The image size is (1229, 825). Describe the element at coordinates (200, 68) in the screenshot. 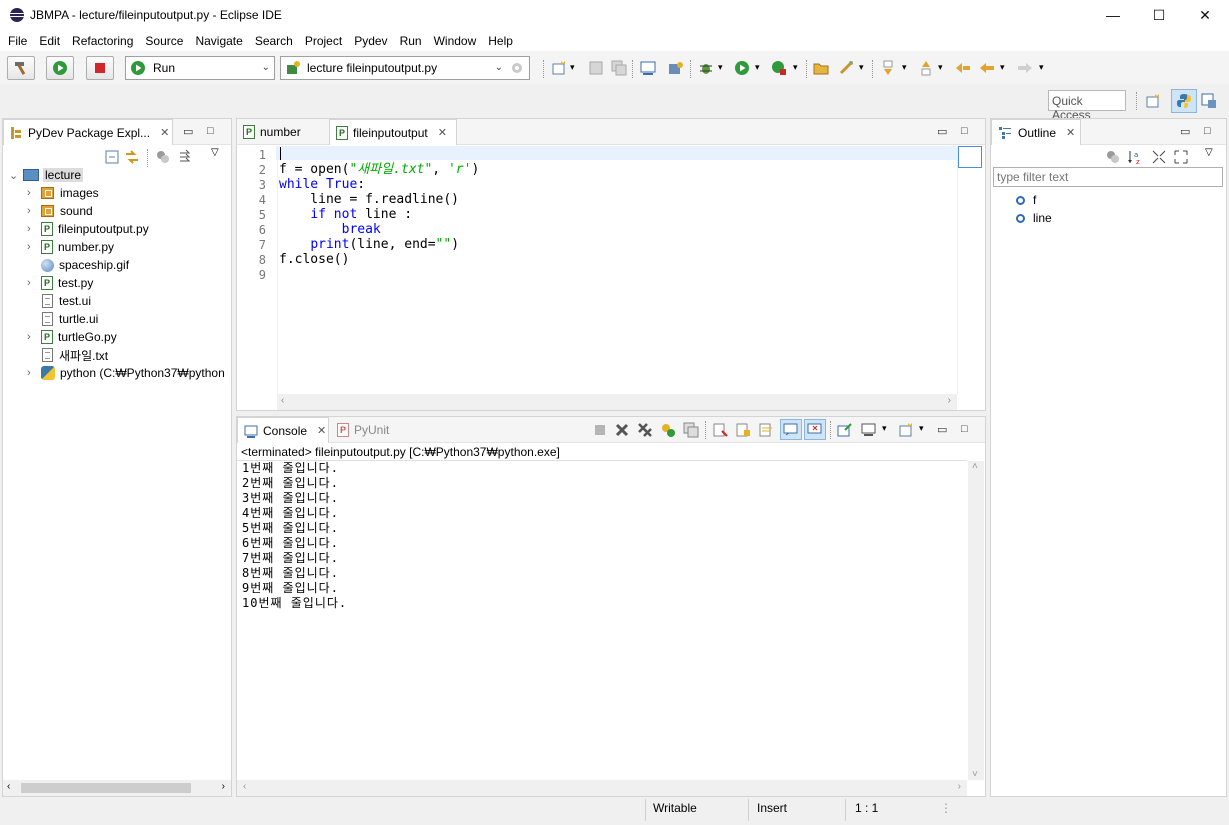

I see `run-config-select: Run ⌄` at that location.